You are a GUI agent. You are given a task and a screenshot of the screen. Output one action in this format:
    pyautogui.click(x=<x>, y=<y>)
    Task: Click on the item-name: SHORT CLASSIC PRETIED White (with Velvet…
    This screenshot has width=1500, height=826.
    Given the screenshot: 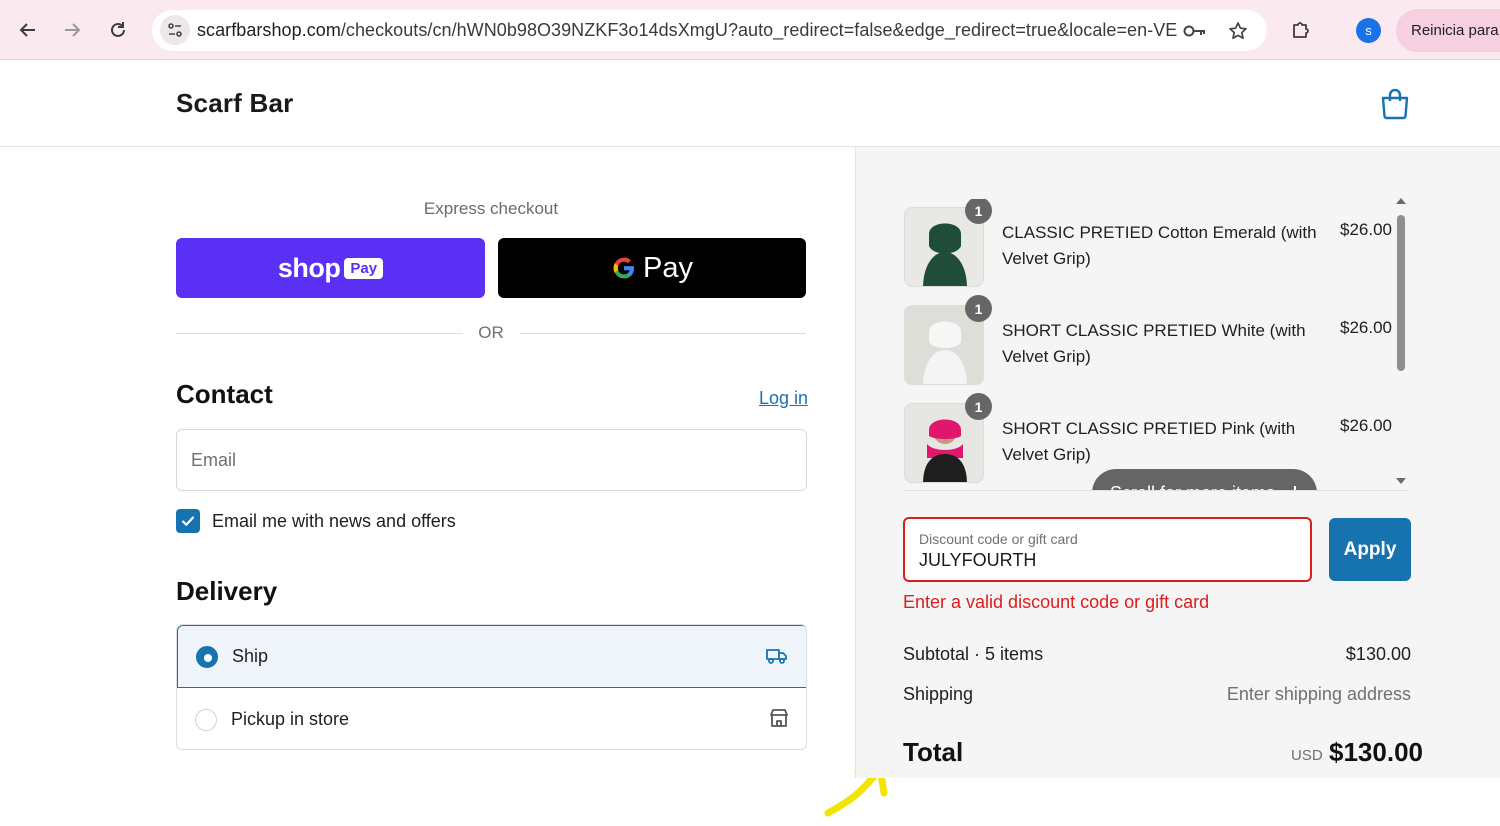 What is the action you would take?
    pyautogui.click(x=1154, y=343)
    